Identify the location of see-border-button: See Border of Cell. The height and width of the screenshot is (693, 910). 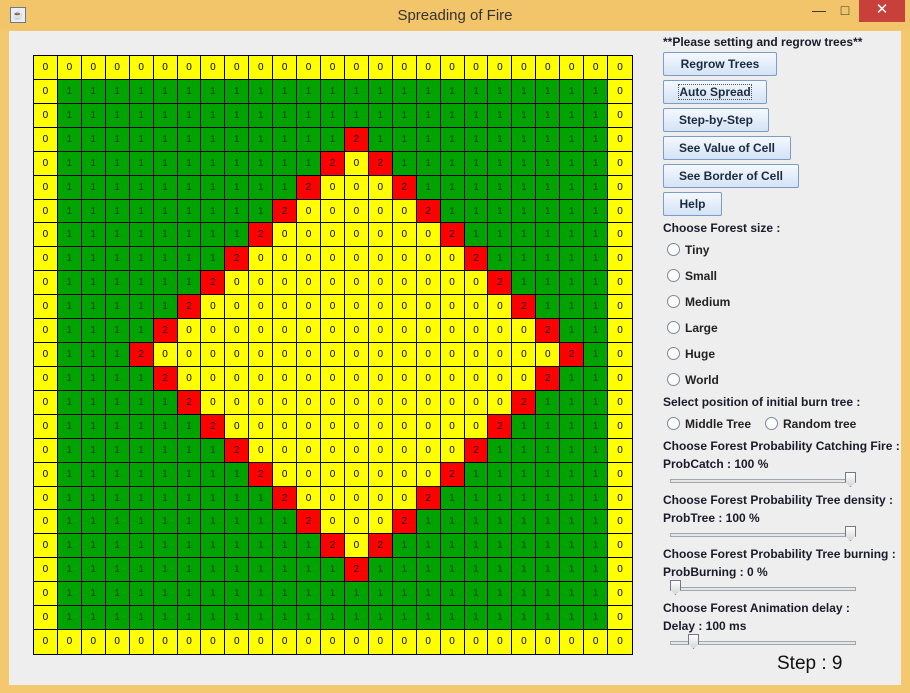
(731, 176).